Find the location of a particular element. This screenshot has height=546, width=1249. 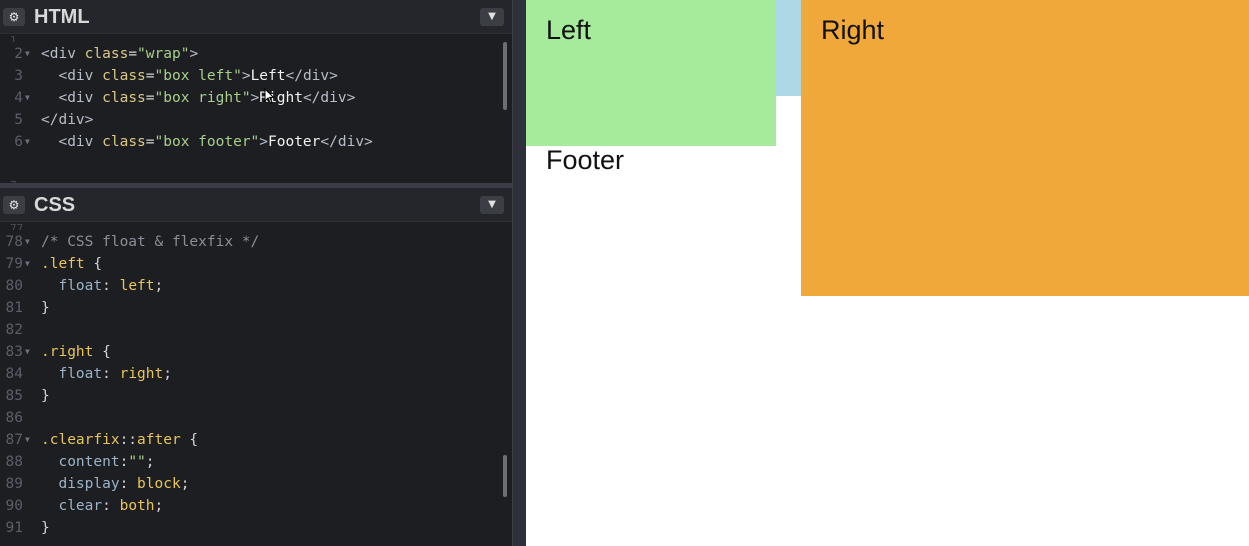

code-line: 89 display: block; is located at coordinates (256, 484).